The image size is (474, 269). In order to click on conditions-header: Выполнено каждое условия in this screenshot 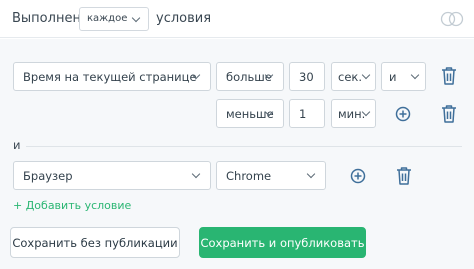, I will do `click(237, 19)`.